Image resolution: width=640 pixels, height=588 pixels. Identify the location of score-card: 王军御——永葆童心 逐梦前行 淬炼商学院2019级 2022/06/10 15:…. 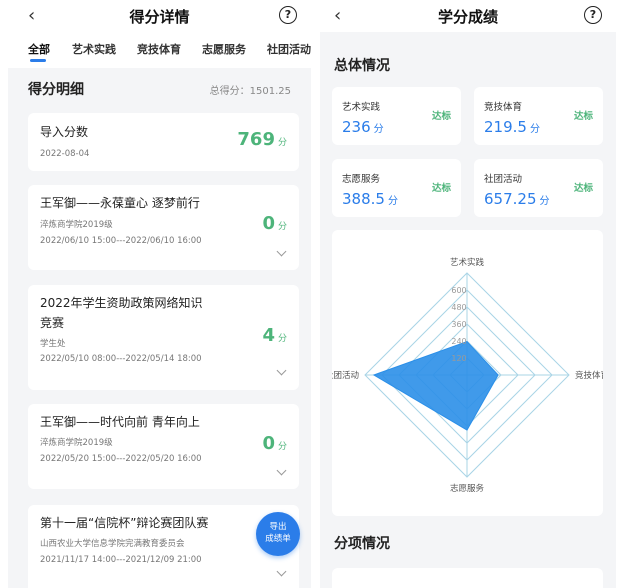
(163, 227).